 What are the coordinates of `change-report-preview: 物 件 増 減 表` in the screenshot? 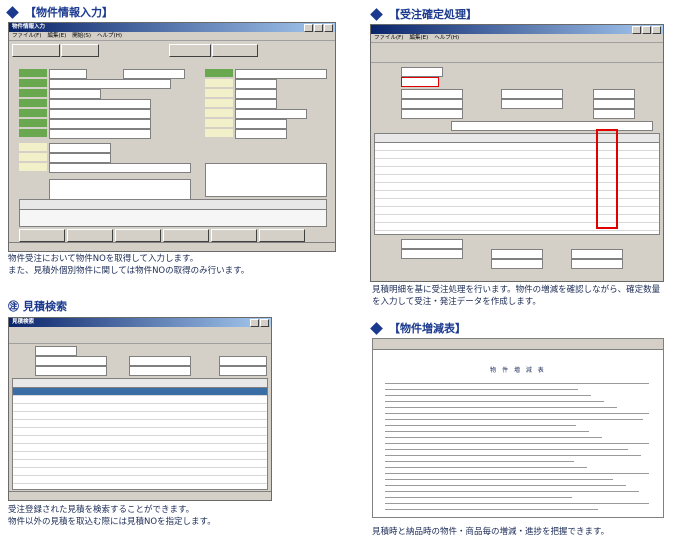 It's located at (518, 428).